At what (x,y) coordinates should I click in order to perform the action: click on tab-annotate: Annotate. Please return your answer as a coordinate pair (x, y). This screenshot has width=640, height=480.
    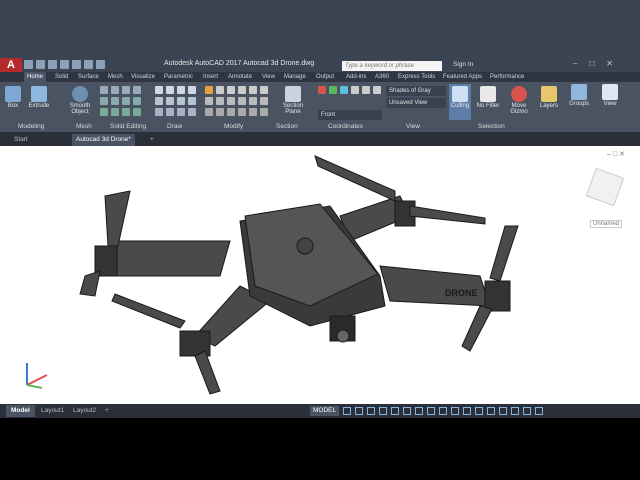
    Looking at the image, I should click on (240, 77).